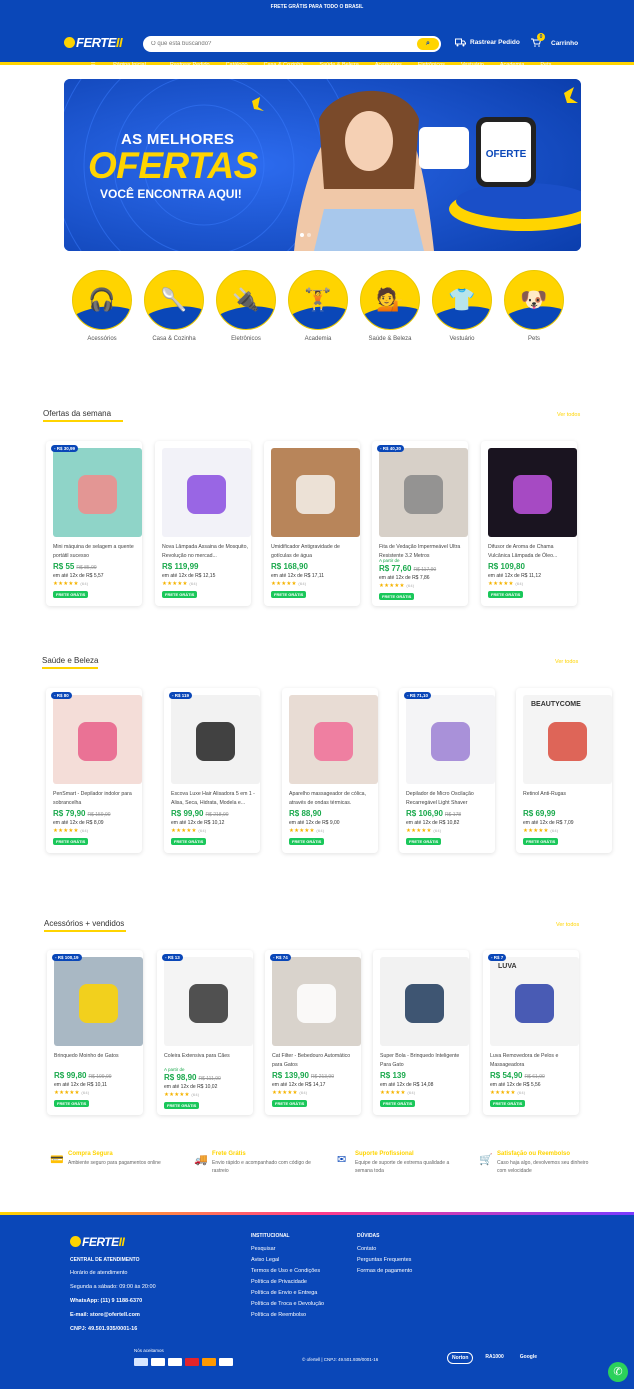 The height and width of the screenshot is (1389, 634). What do you see at coordinates (393, 1075) in the screenshot?
I see `product-price: R$ 139` at bounding box center [393, 1075].